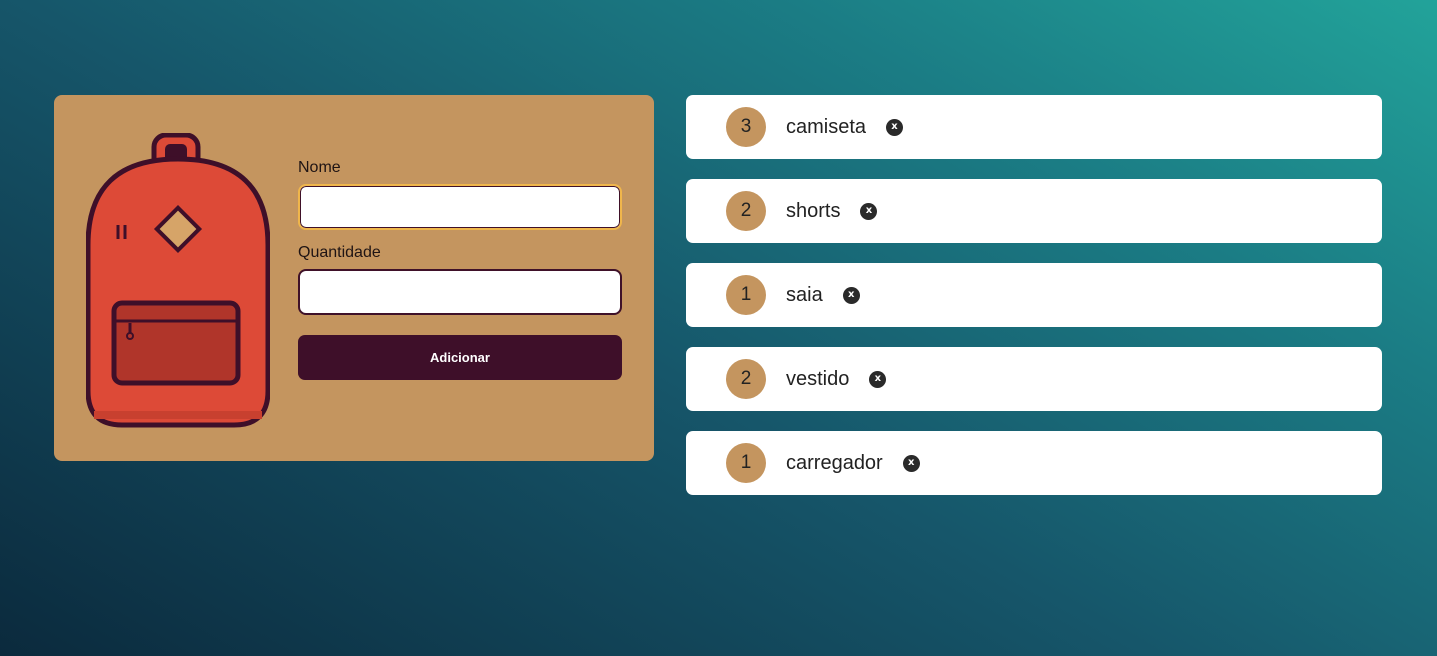  What do you see at coordinates (746, 127) in the screenshot?
I see `quantity-badge: 3` at bounding box center [746, 127].